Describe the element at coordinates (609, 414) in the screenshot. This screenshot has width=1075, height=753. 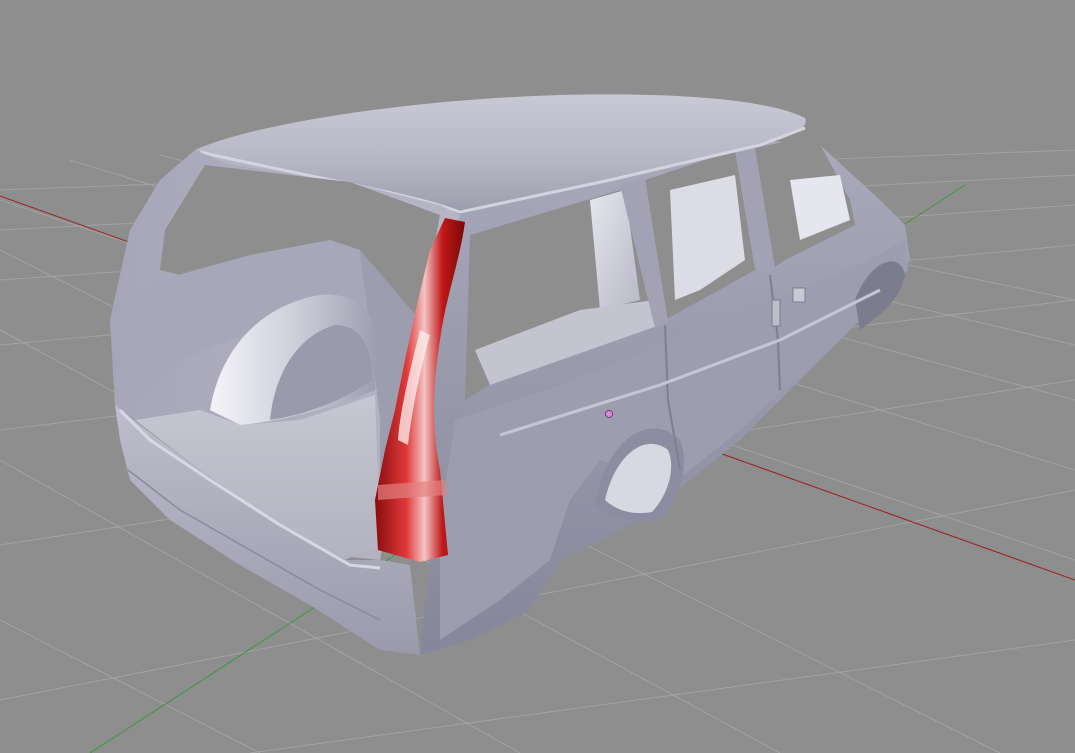
I see `object-origin-dot` at that location.